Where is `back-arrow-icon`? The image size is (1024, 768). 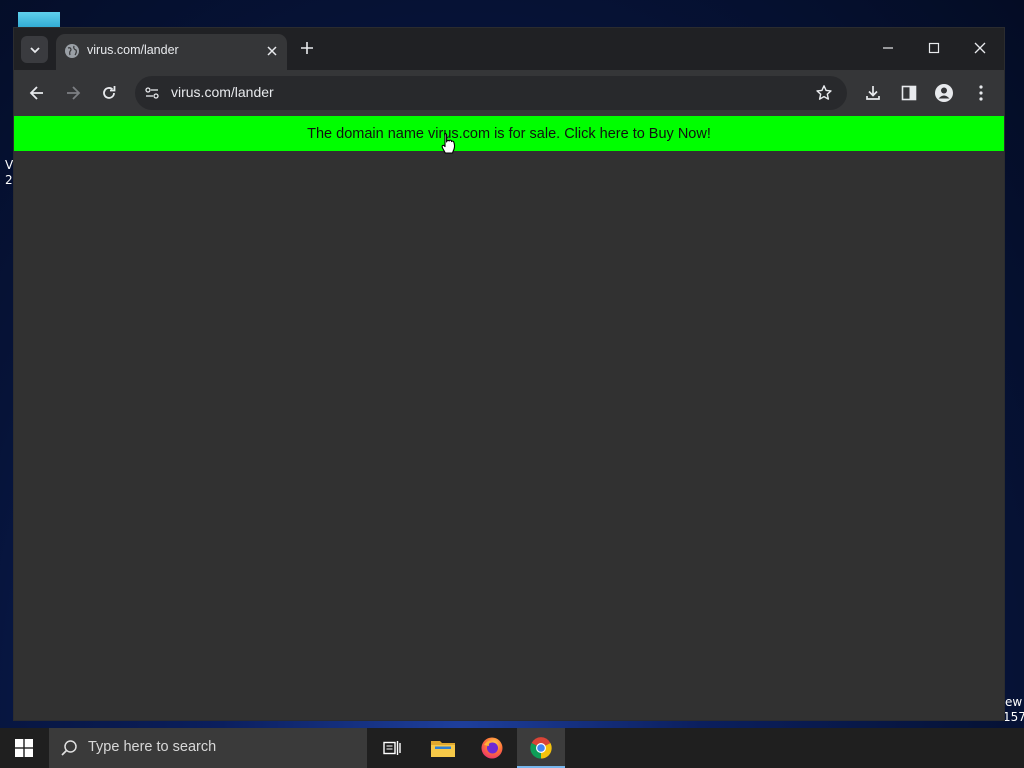 back-arrow-icon is located at coordinates (37, 93).